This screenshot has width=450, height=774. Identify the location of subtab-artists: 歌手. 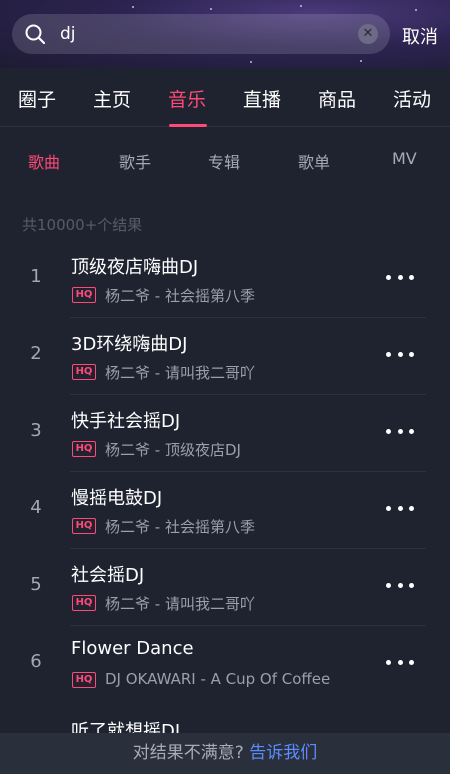
(135, 161).